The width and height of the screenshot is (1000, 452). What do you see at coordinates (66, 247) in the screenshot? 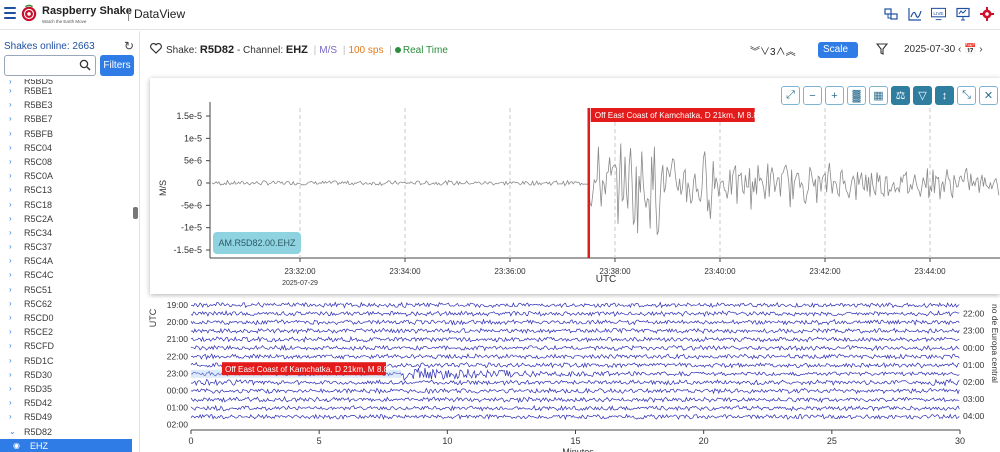
I see `station-item: › R5C37` at bounding box center [66, 247].